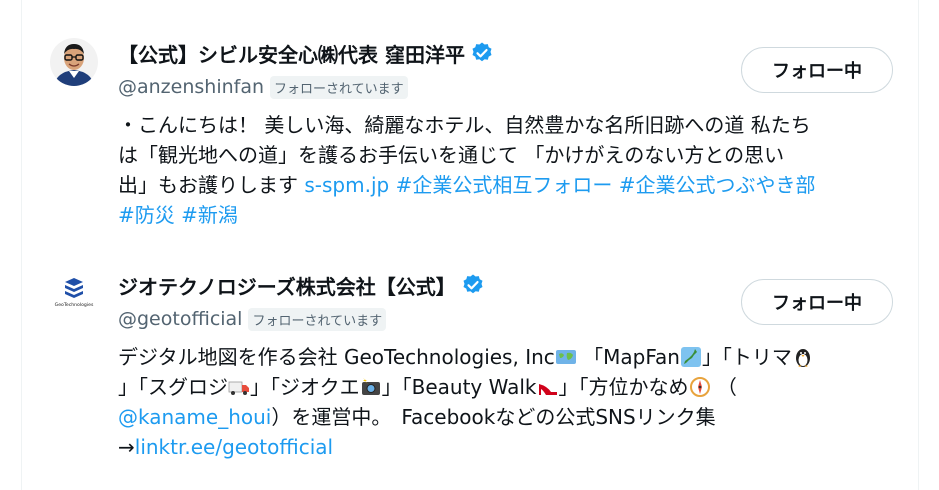 The width and height of the screenshot is (939, 490). Describe the element at coordinates (336, 357) in the screenshot. I see `bio-text: デジタル地図を作る会社 GeoTechnologies, Inc` at that location.